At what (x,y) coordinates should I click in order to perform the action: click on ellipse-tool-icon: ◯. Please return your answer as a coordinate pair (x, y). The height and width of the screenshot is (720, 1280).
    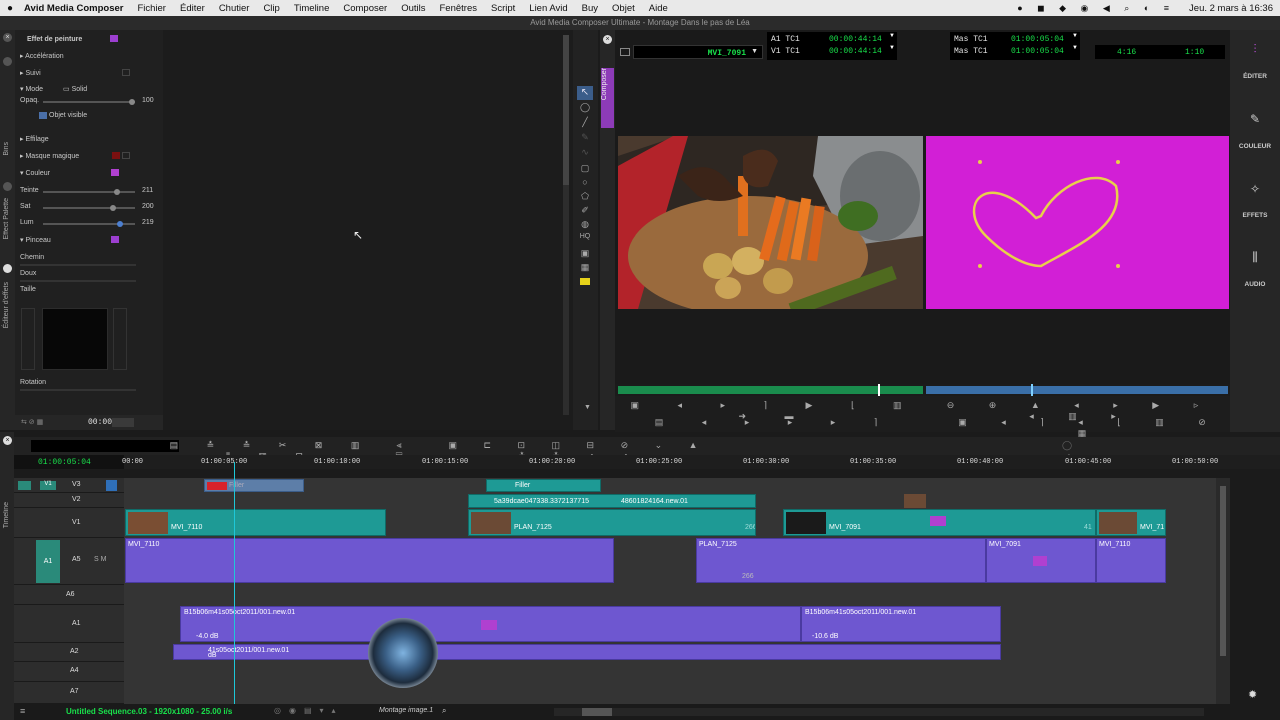
    Looking at the image, I should click on (585, 107).